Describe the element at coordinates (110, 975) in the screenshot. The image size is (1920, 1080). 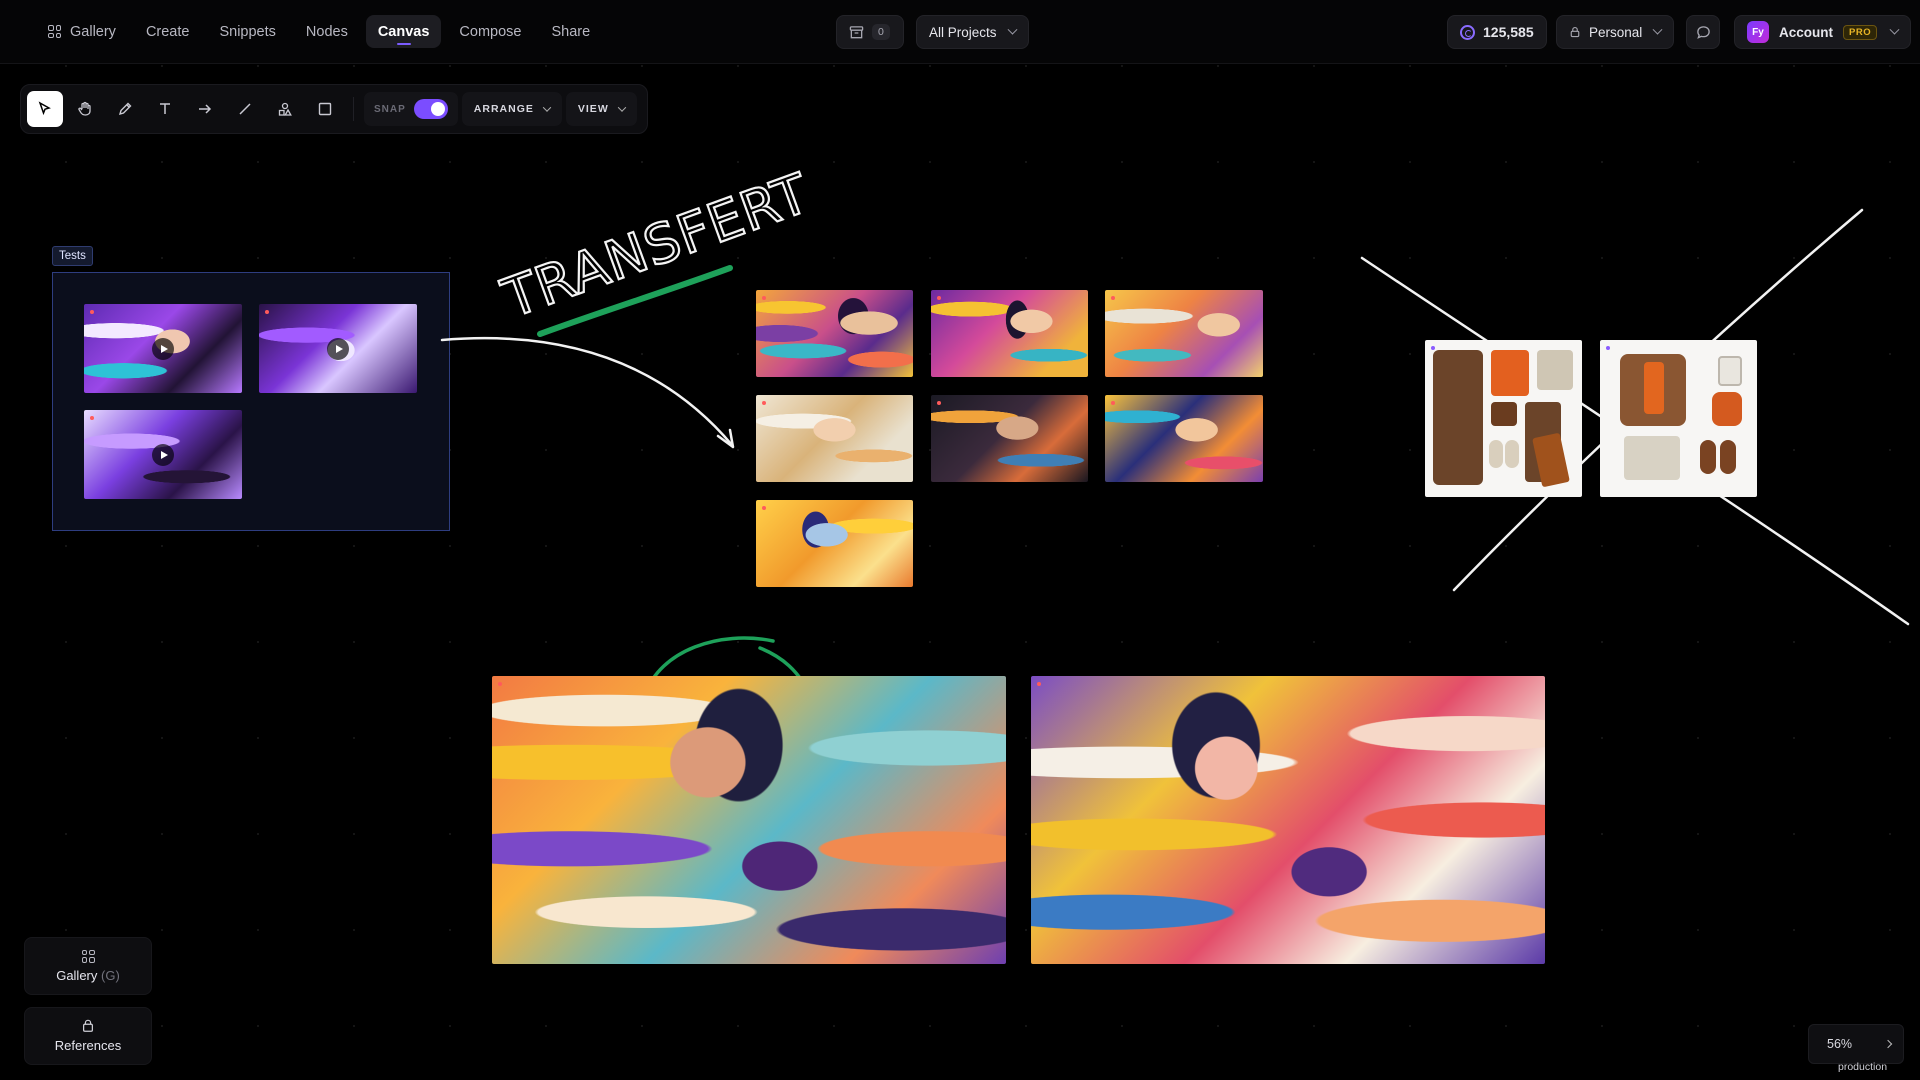
I see `gallery-hotkey: (G)` at that location.